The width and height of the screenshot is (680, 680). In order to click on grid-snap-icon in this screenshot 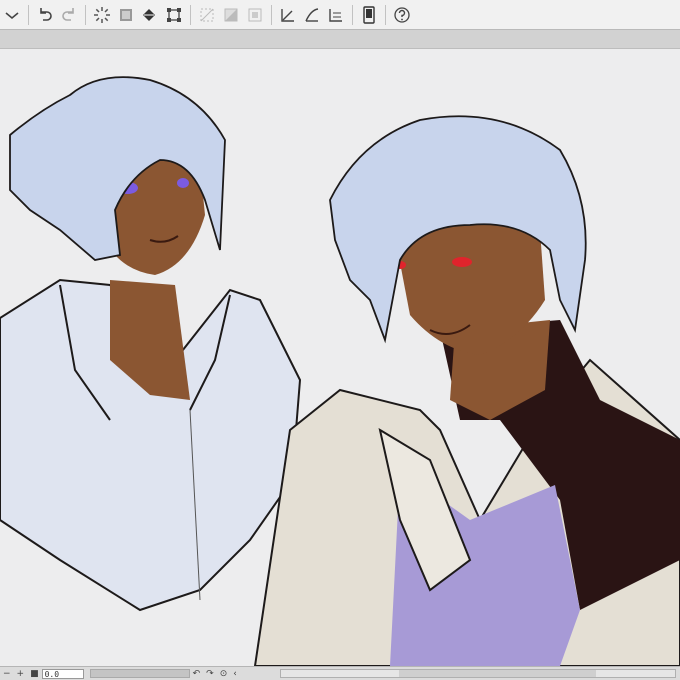, I will do `click(336, 15)`.